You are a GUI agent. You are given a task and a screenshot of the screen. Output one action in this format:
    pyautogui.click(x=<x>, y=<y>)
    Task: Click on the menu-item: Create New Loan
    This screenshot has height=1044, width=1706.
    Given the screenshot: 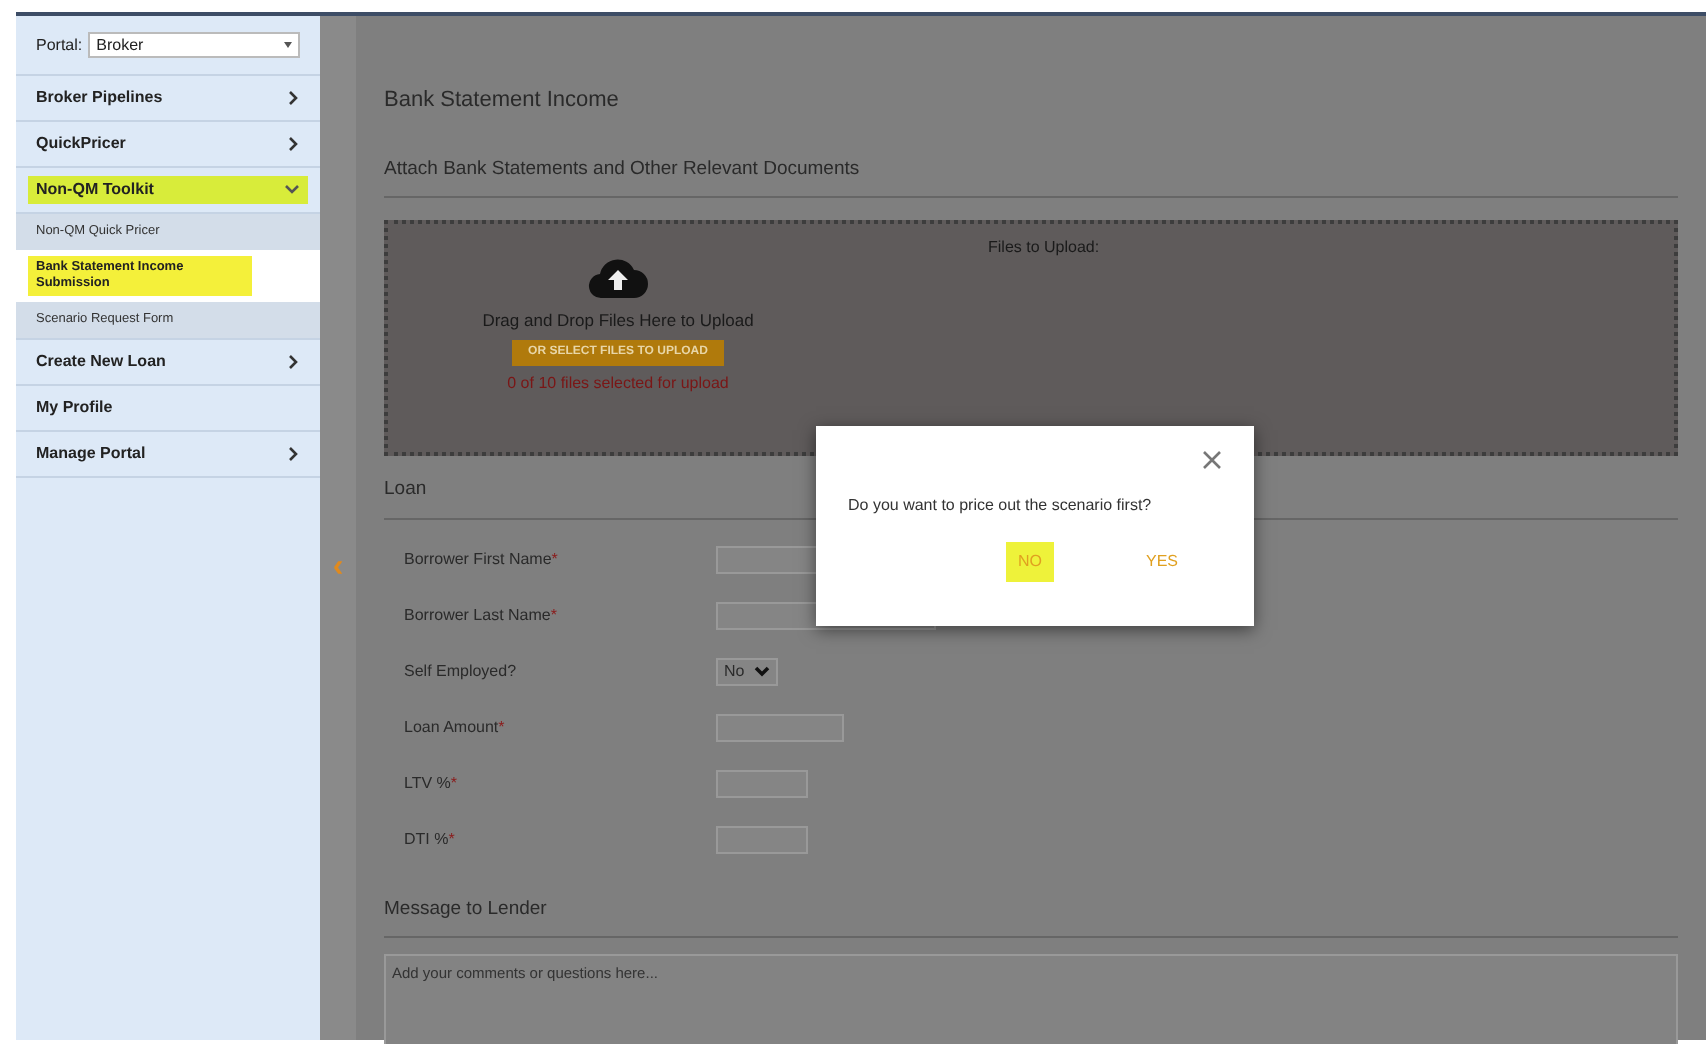 What is the action you would take?
    pyautogui.click(x=168, y=362)
    